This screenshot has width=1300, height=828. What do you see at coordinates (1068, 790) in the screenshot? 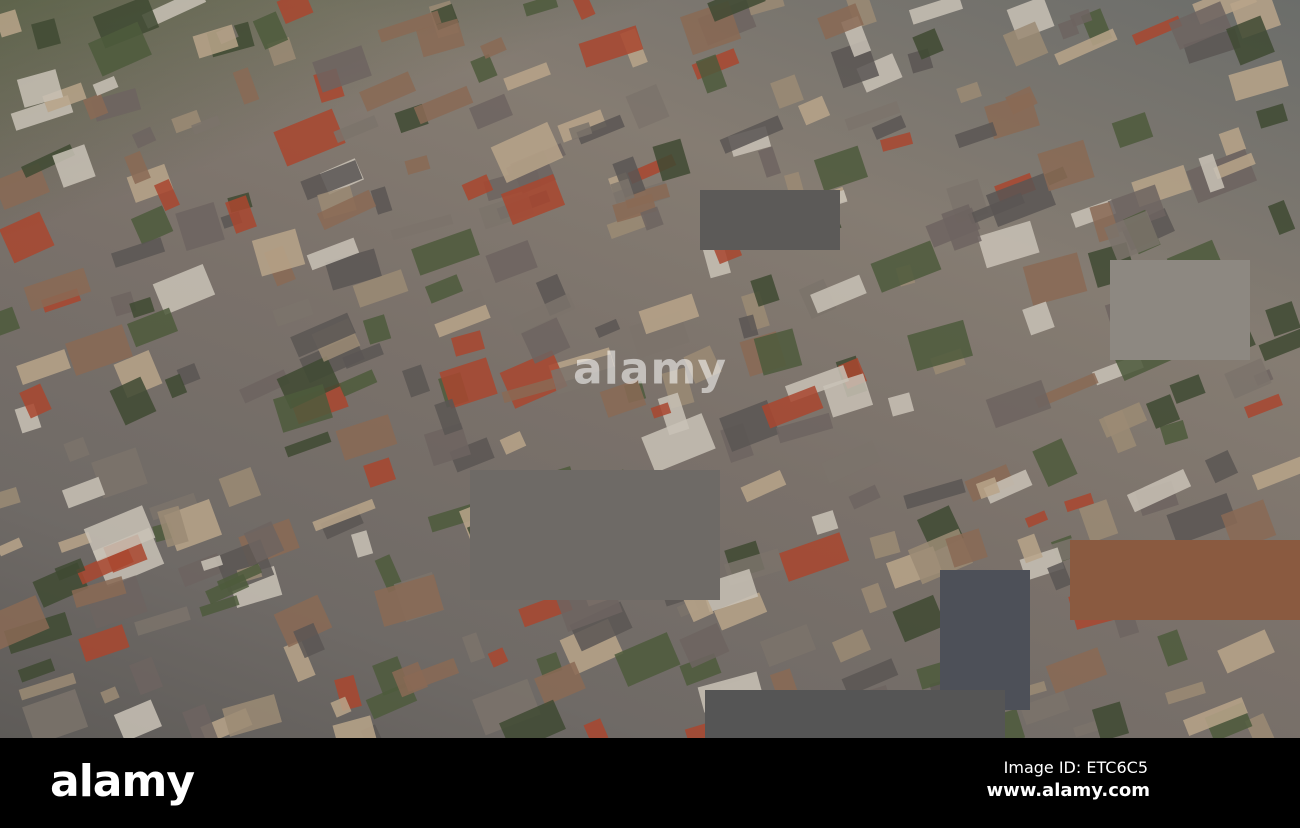
I see `website-url: www.alamy.com` at bounding box center [1068, 790].